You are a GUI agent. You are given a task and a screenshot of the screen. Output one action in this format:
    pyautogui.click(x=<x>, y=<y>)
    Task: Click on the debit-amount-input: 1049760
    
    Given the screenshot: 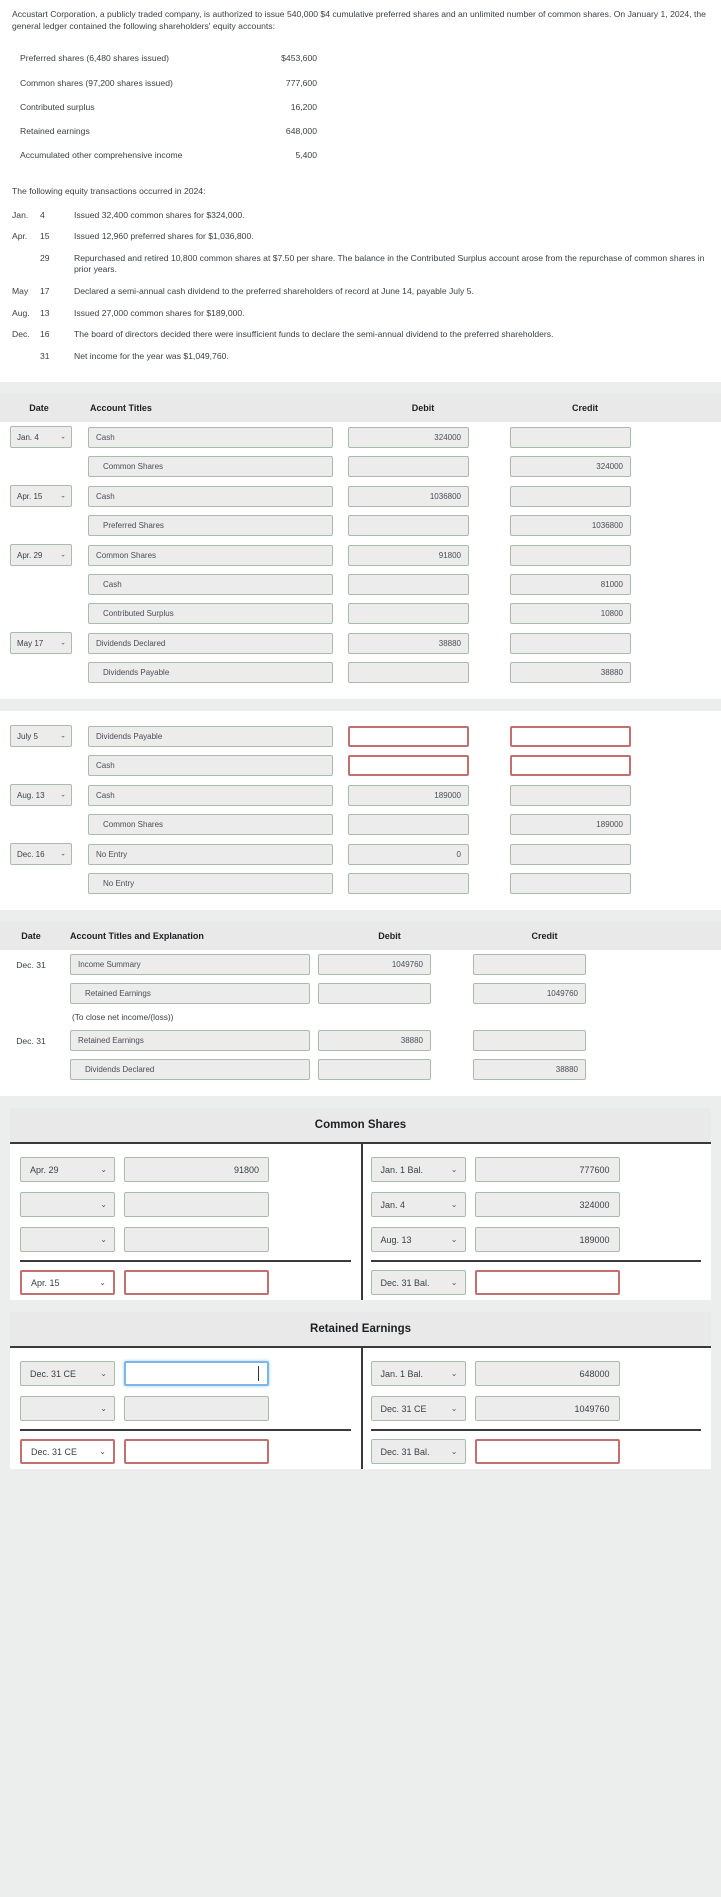 What is the action you would take?
    pyautogui.click(x=374, y=965)
    